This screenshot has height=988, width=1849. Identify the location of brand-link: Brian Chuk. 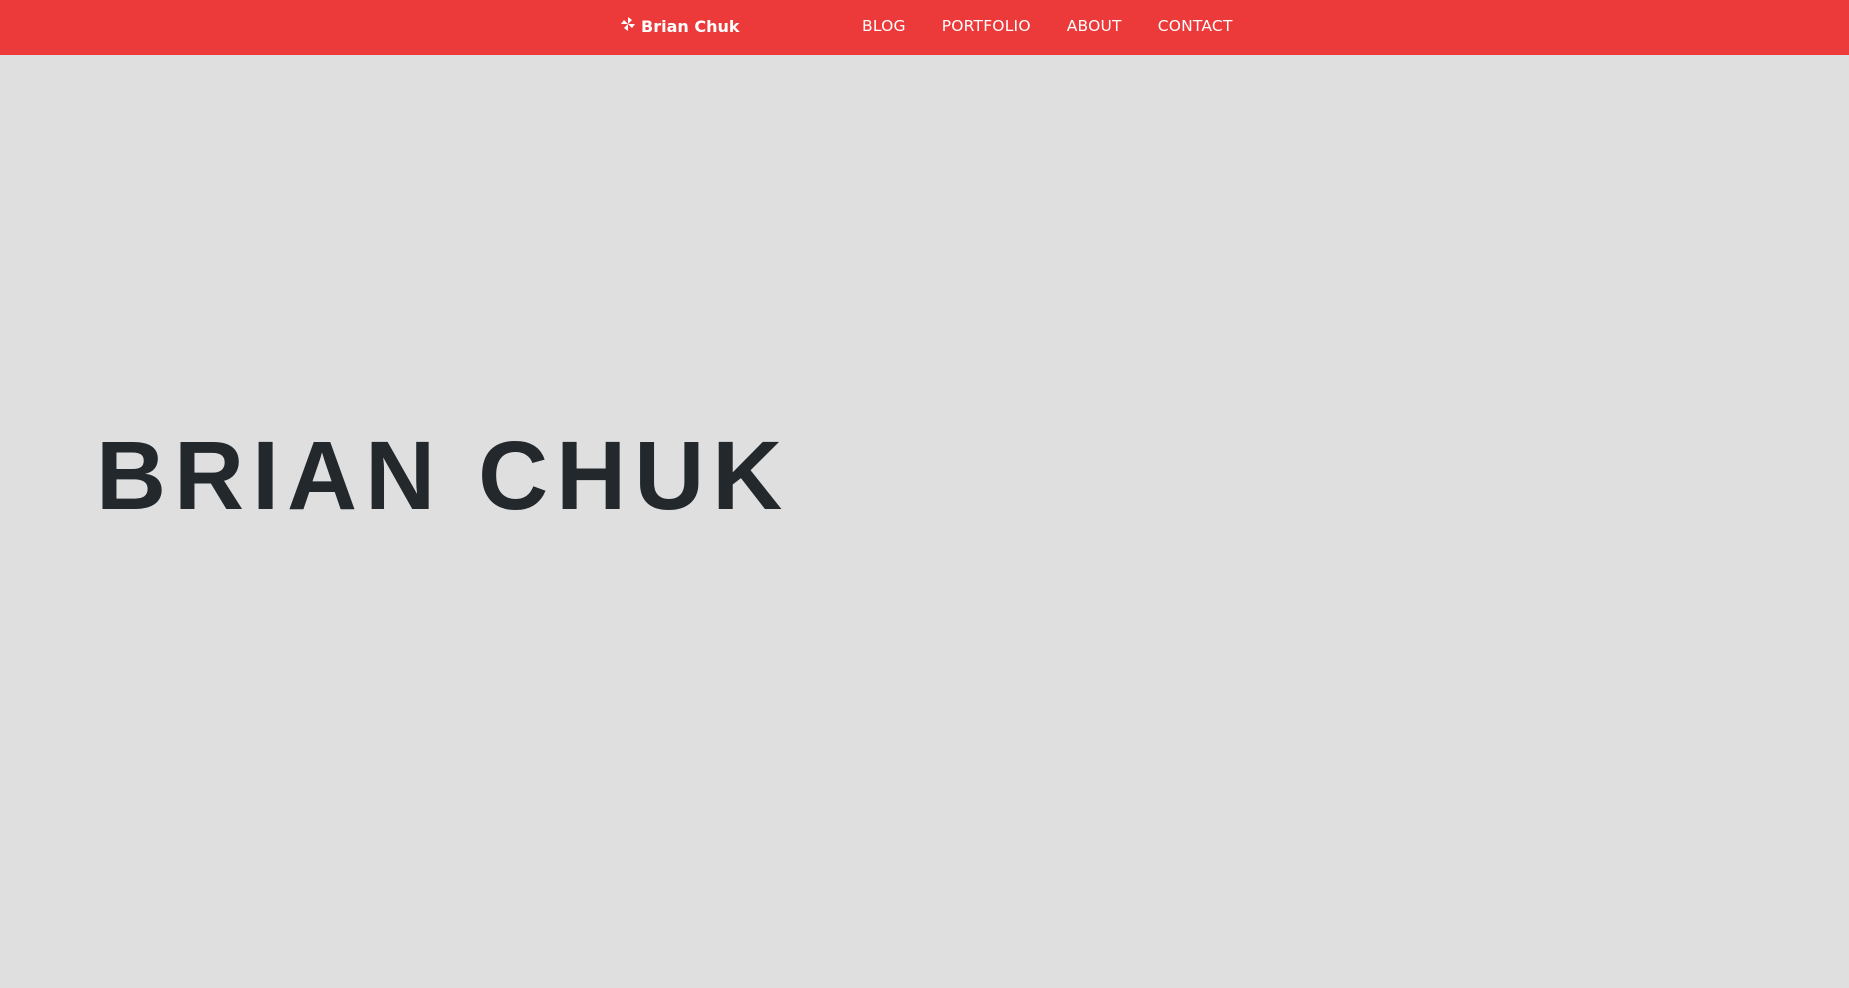
(680, 26).